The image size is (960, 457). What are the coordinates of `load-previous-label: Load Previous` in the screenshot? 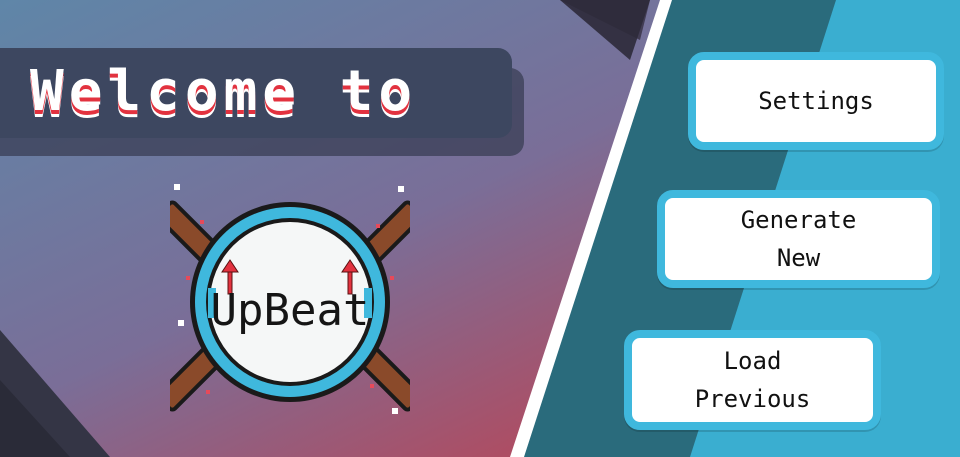 It's located at (753, 380).